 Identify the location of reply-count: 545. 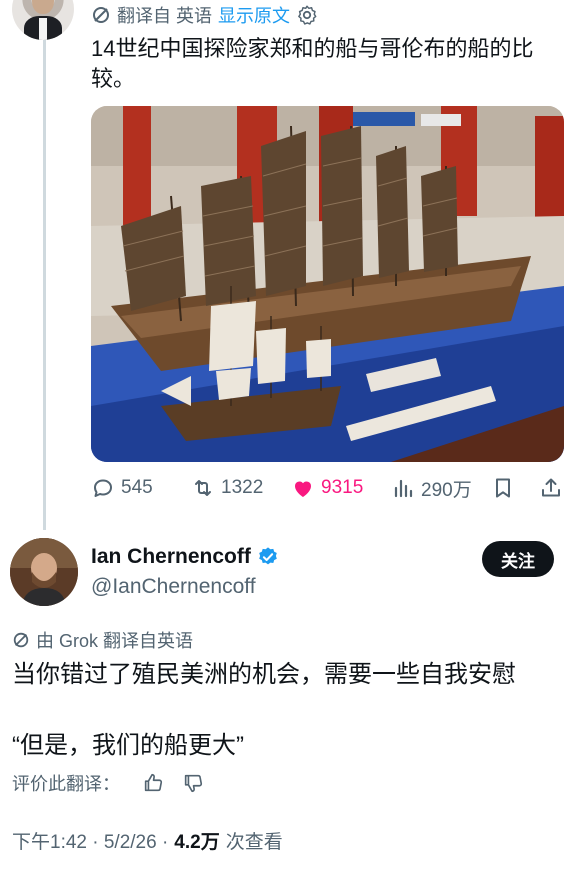
(137, 487).